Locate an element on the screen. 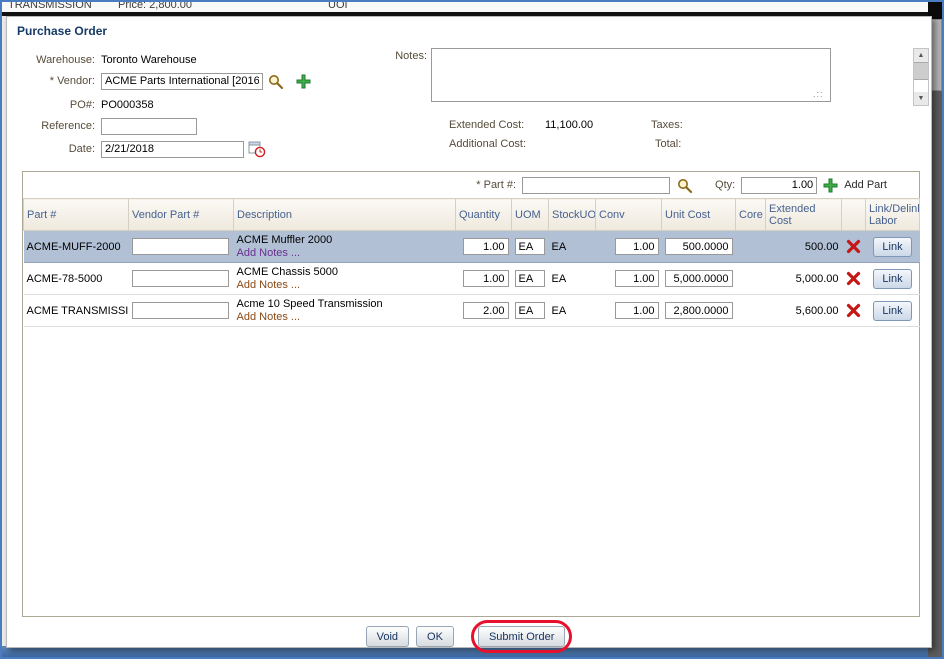 The width and height of the screenshot is (944, 659). date-input is located at coordinates (172, 149).